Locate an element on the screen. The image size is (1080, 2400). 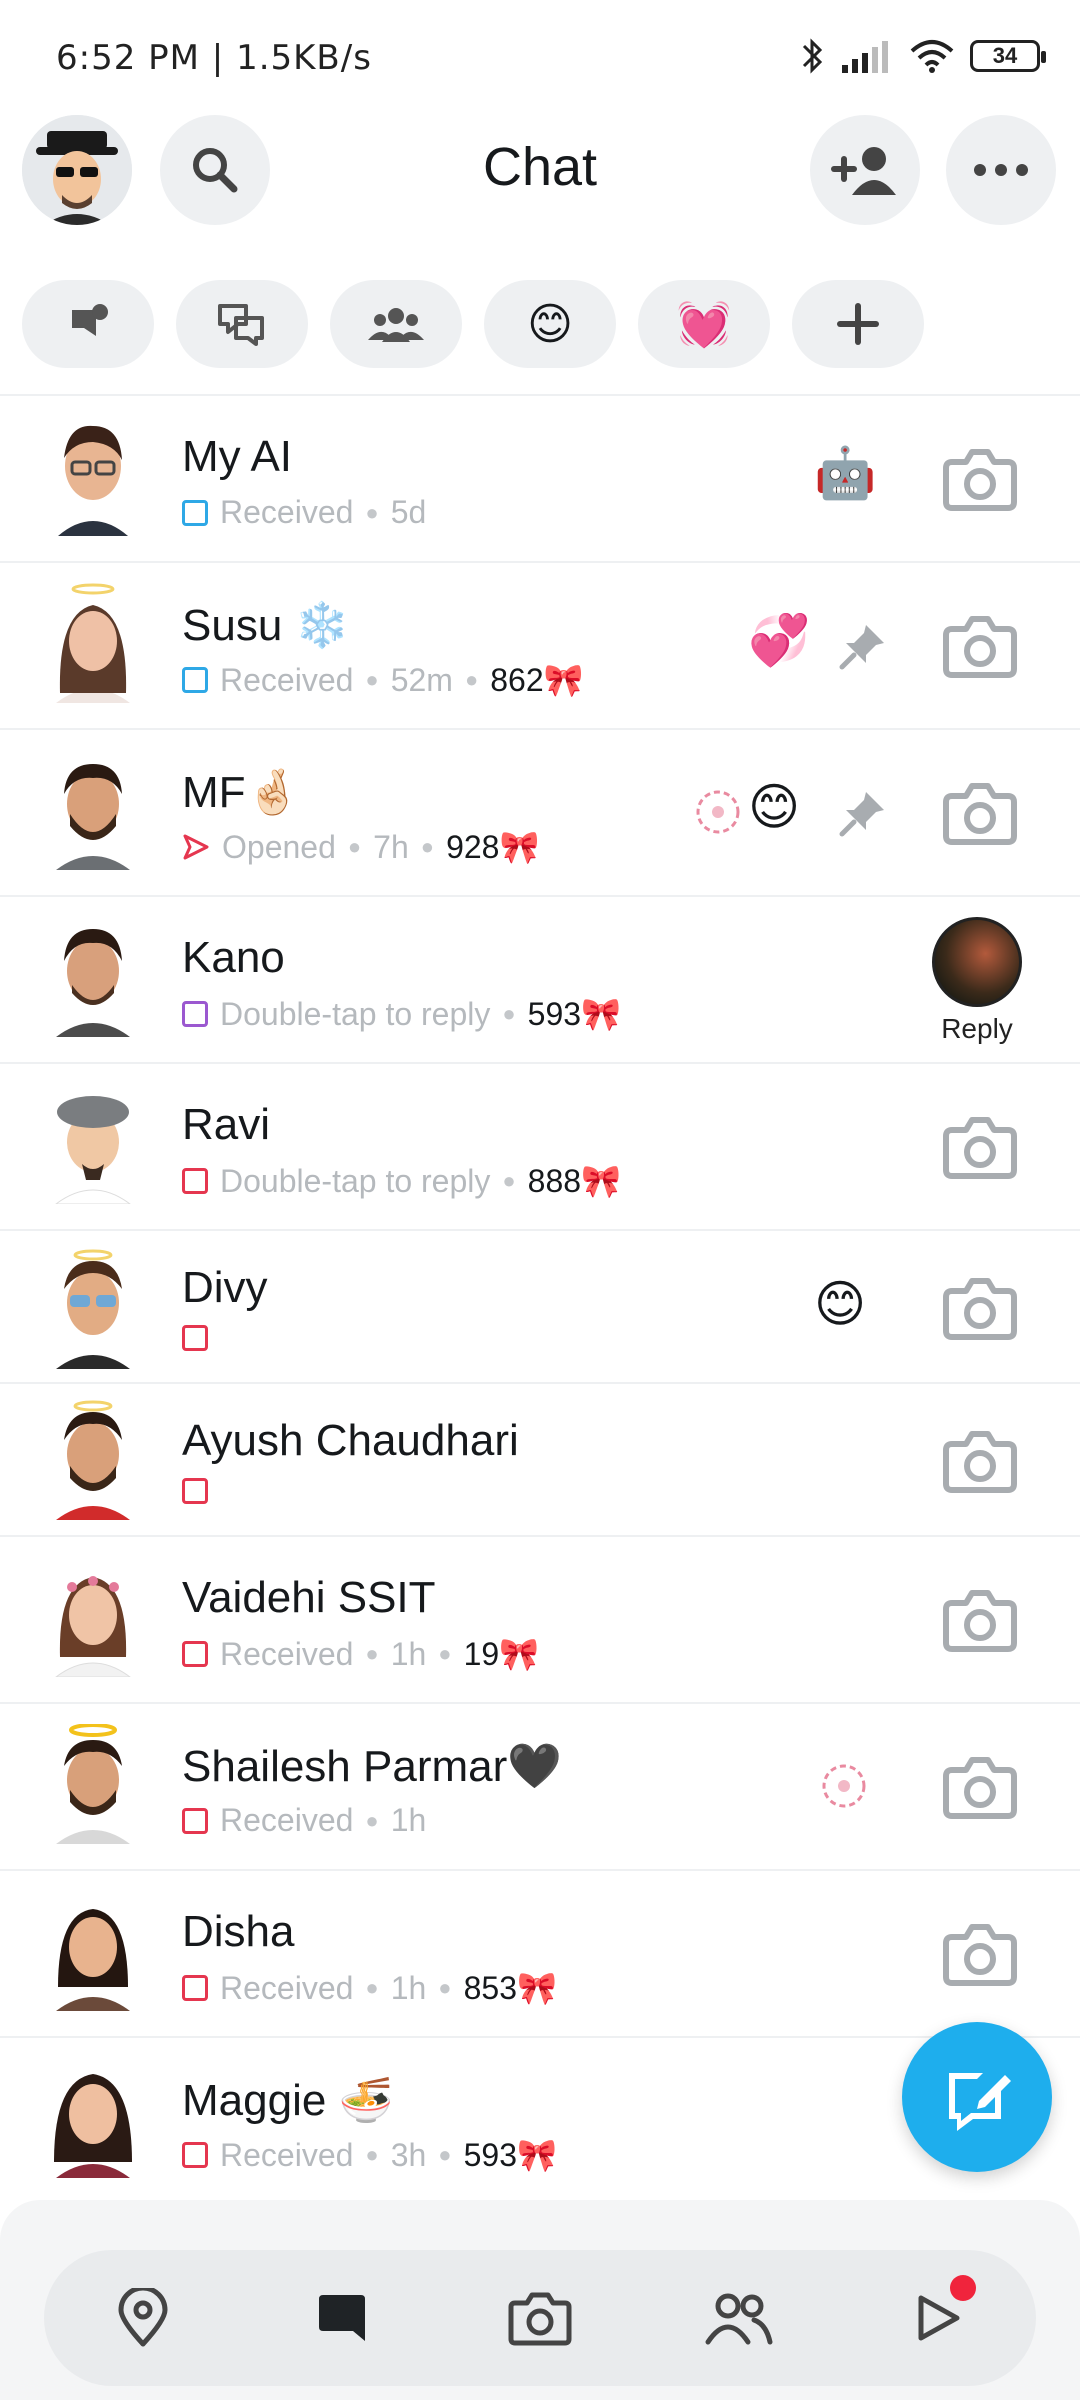
battery-level: 34 is located at coordinates (1005, 55).